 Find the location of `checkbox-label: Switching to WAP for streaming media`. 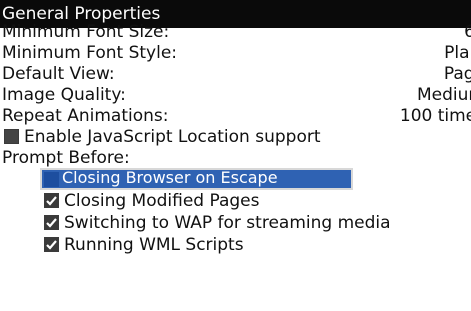

checkbox-label: Switching to WAP for streaming media is located at coordinates (227, 223).